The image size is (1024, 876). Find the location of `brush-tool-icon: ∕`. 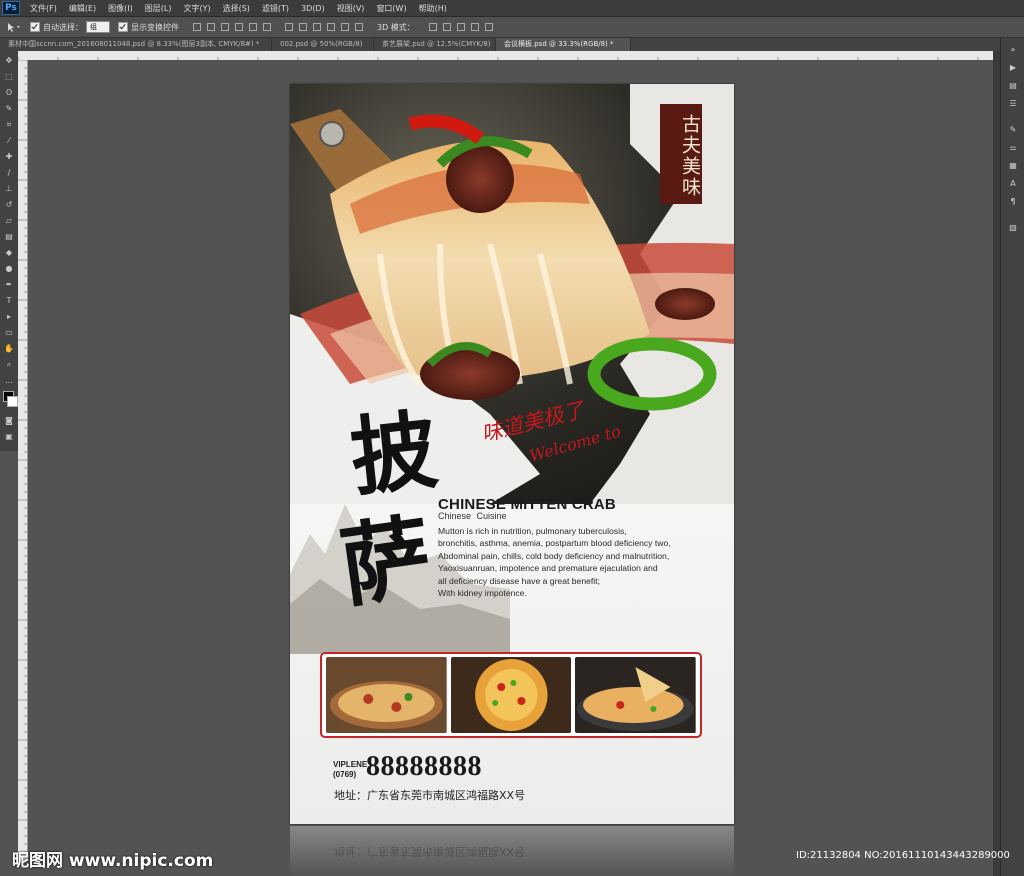

brush-tool-icon: ∕ is located at coordinates (9, 173).